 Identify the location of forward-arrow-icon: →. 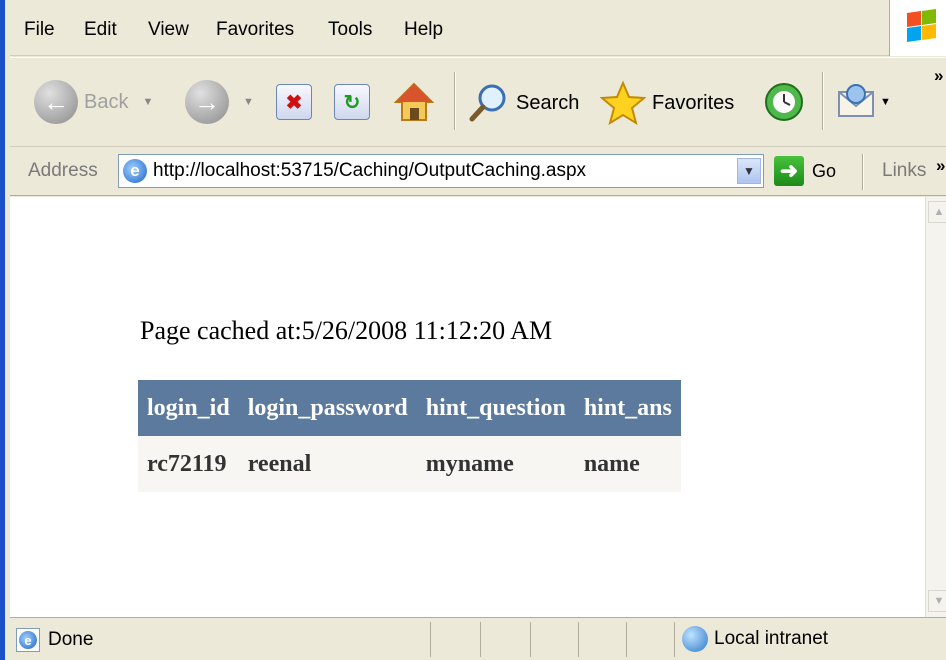
(207, 102).